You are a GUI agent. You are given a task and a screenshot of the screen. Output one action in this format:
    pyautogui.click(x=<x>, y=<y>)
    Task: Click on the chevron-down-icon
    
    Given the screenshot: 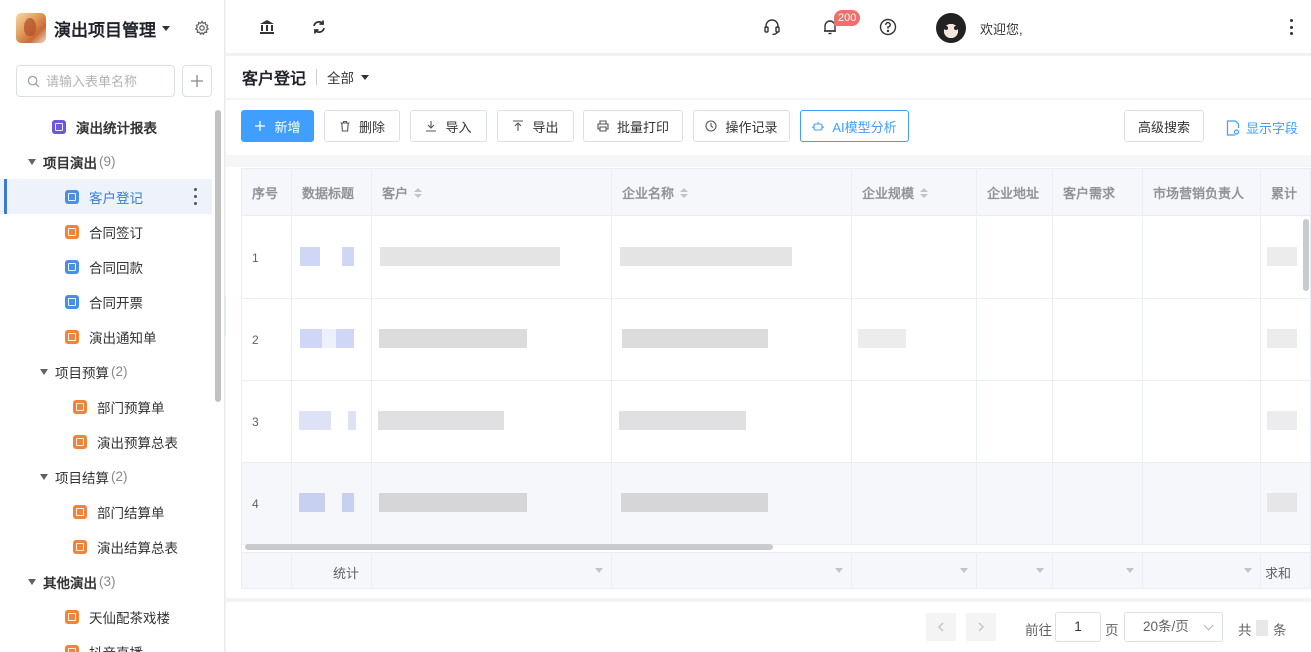 What is the action you would take?
    pyautogui.click(x=365, y=77)
    